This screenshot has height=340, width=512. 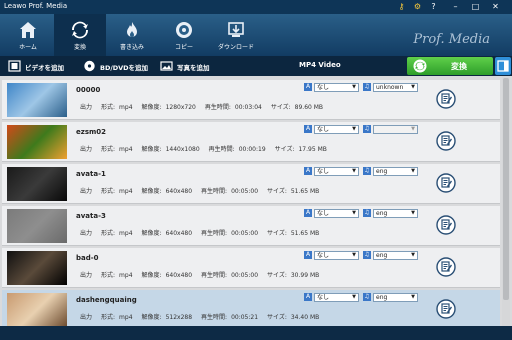 I want to click on size-value: 51.65 MB, so click(x=305, y=191).